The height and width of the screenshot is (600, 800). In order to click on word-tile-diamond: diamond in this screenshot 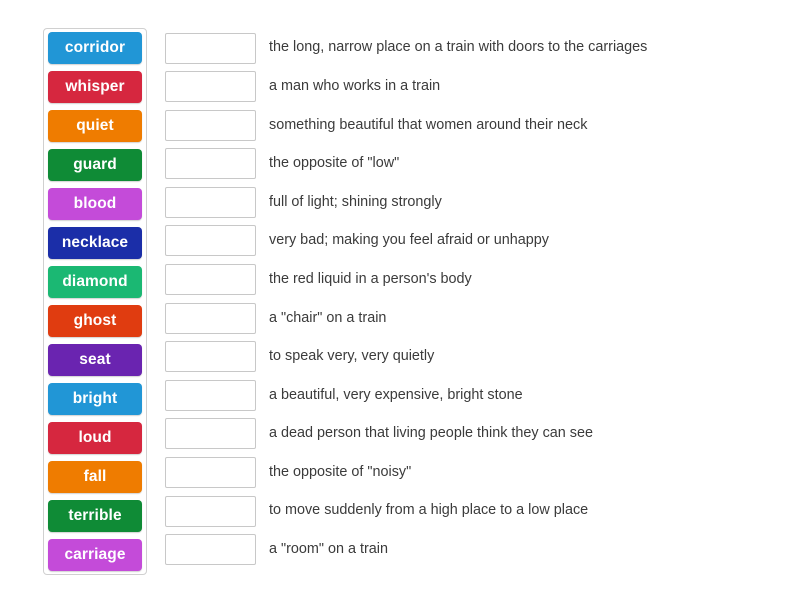, I will do `click(95, 282)`.